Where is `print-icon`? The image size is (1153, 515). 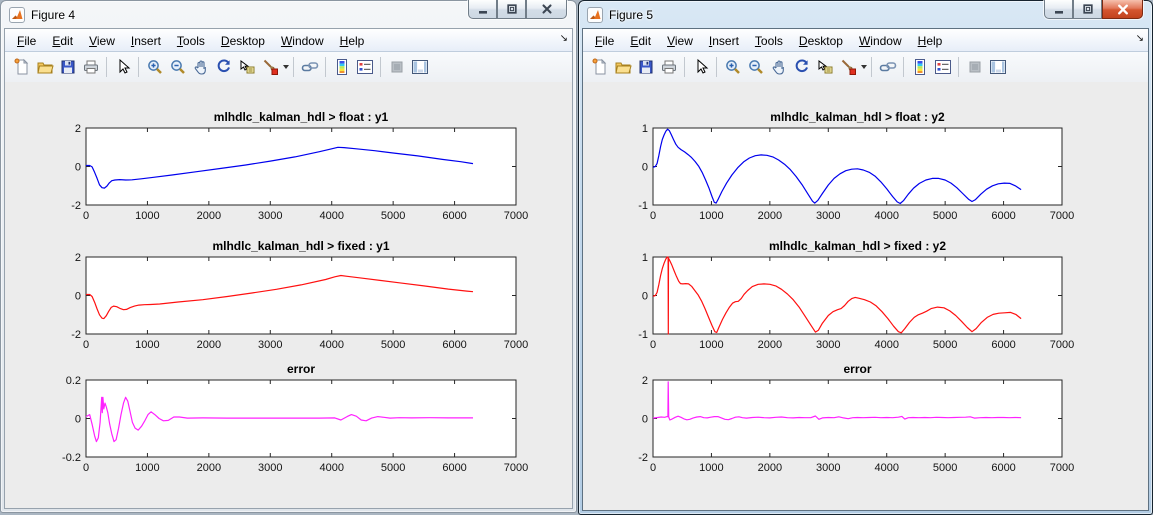
print-icon is located at coordinates (90, 67).